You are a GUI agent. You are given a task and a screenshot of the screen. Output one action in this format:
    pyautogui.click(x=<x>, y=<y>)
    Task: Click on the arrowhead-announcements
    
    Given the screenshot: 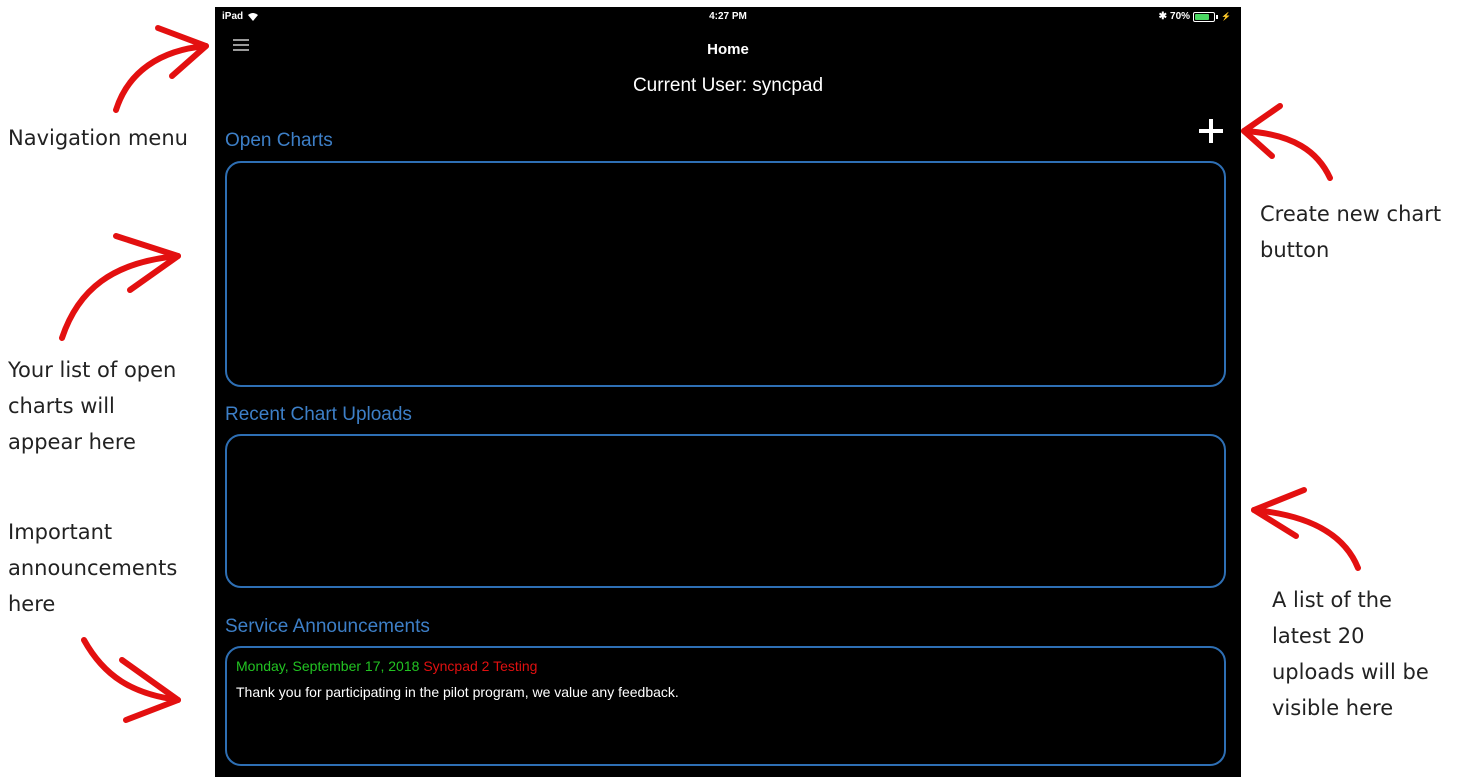 What is the action you would take?
    pyautogui.click(x=150, y=690)
    